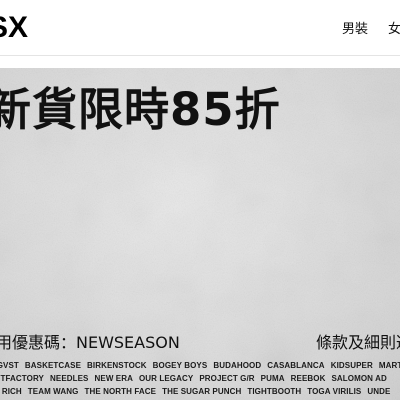  What do you see at coordinates (22, 378) in the screenshot?
I see `brand-name: IGHTFACTORY` at bounding box center [22, 378].